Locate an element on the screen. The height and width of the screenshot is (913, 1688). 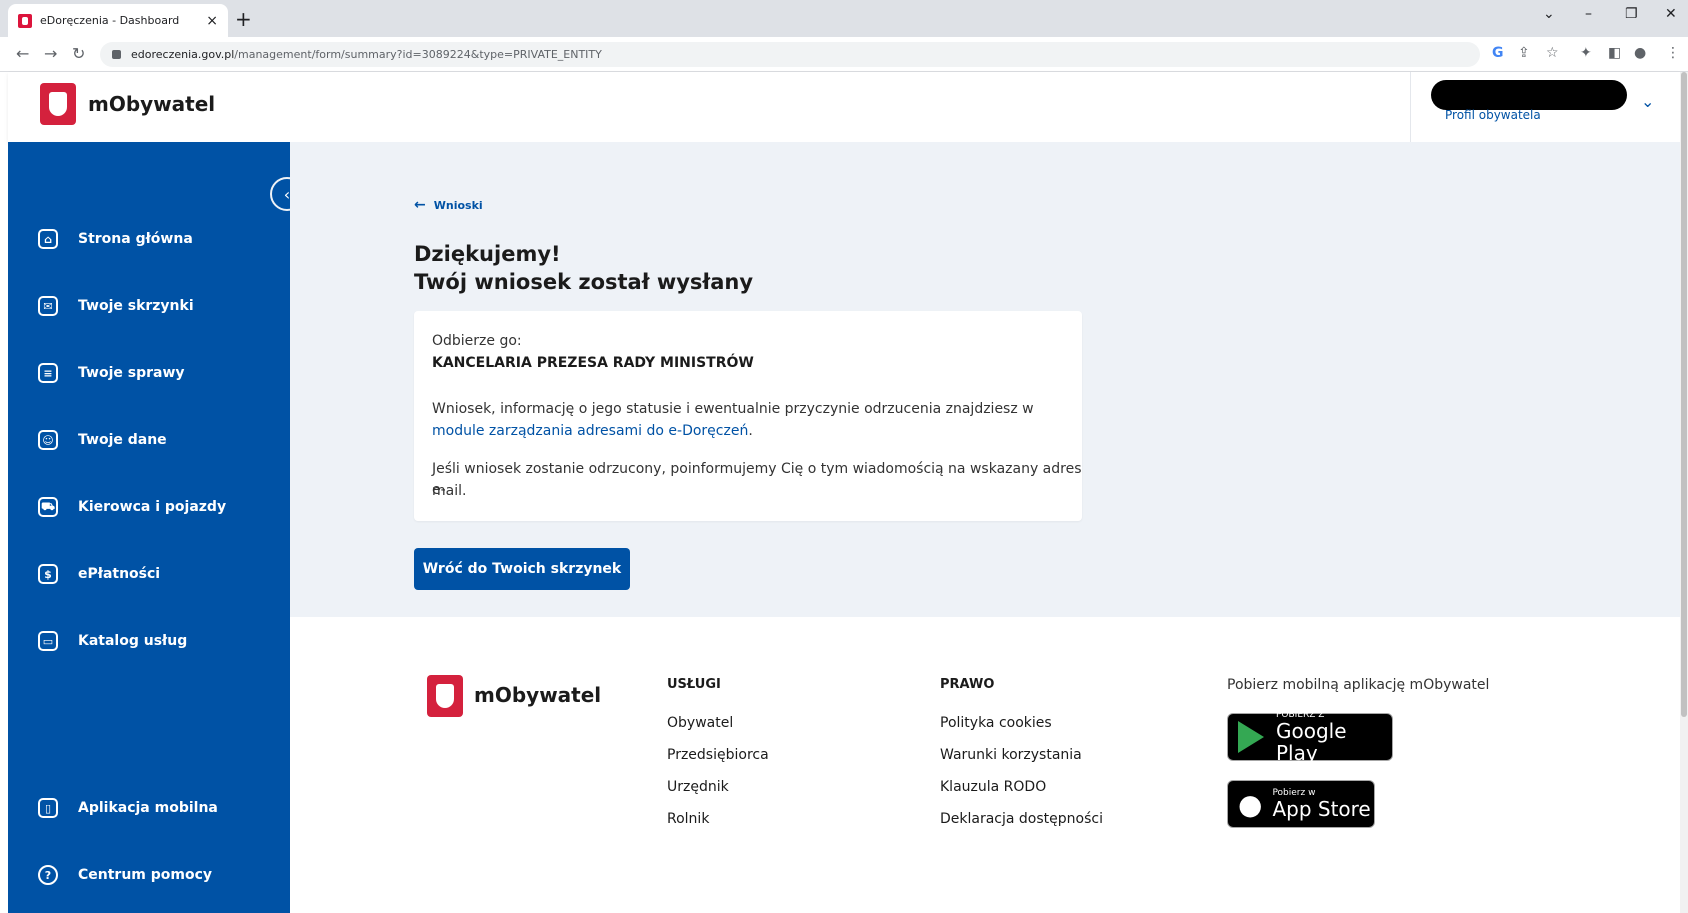
sidebar-item-mailboxes: ✉ Twoje skrzynki is located at coordinates (116, 306).